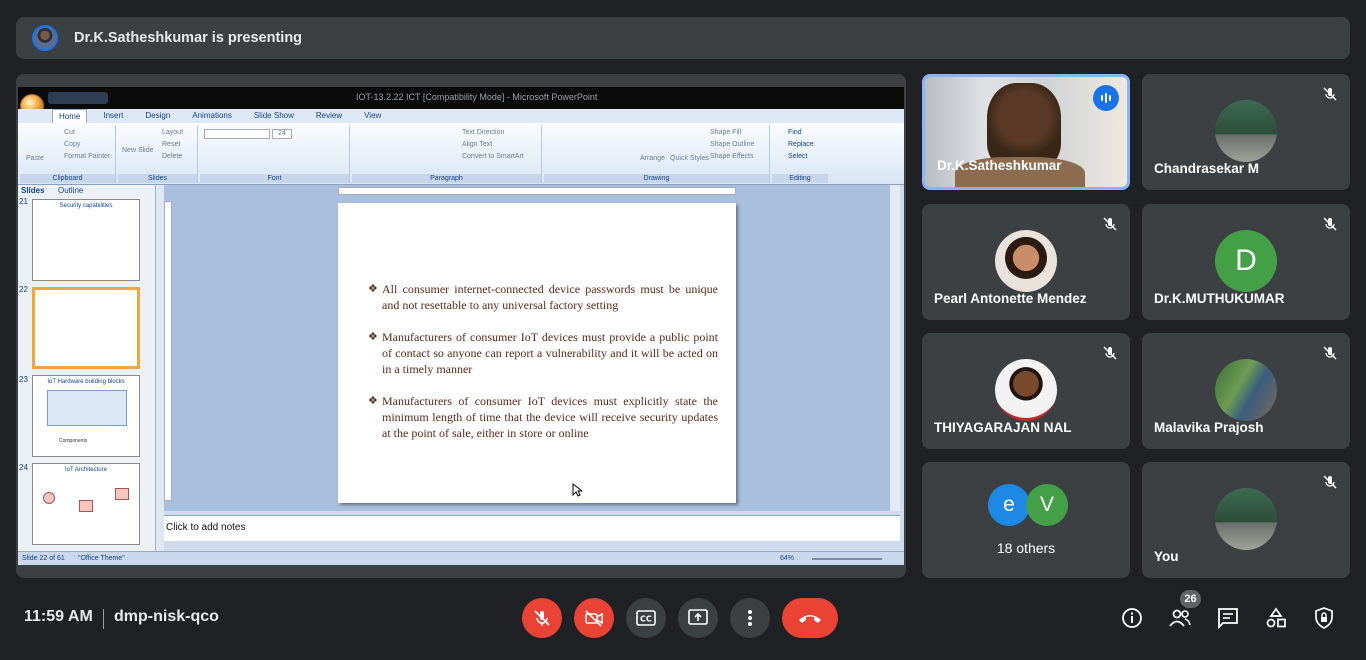 This screenshot has height=660, width=1366. What do you see at coordinates (86, 504) in the screenshot?
I see `slide-thumbnail: IoT Architecture` at bounding box center [86, 504].